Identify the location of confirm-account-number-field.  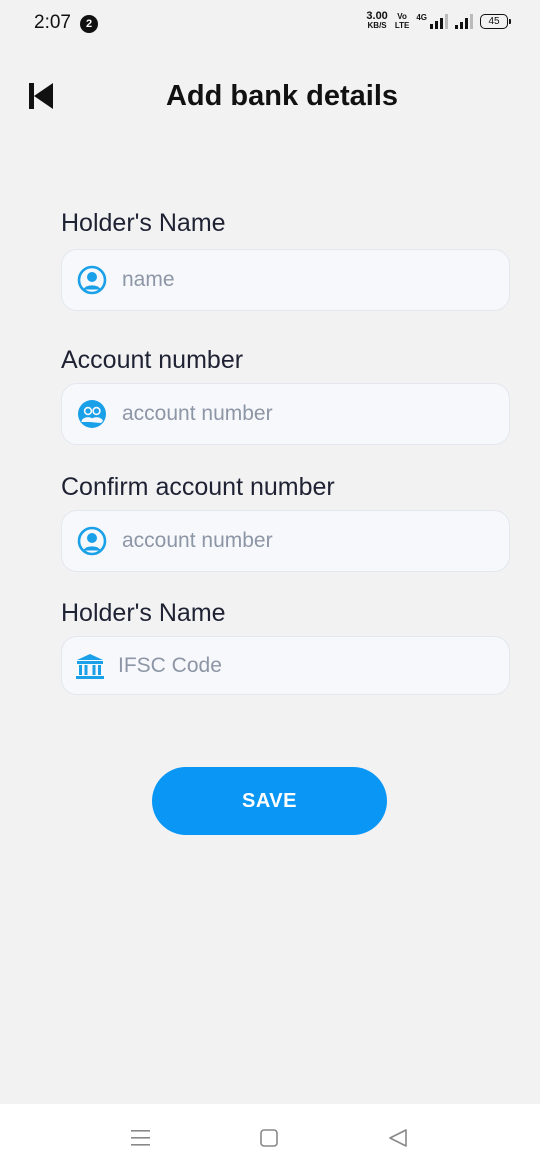
(285, 541).